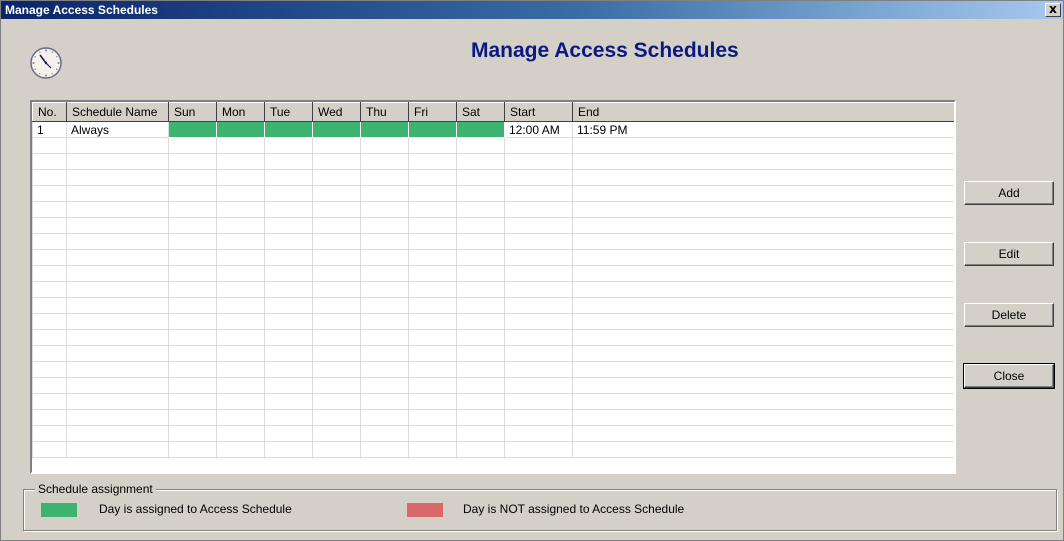 The image size is (1064, 541). What do you see at coordinates (117, 112) in the screenshot?
I see `column-header: Schedule Name` at bounding box center [117, 112].